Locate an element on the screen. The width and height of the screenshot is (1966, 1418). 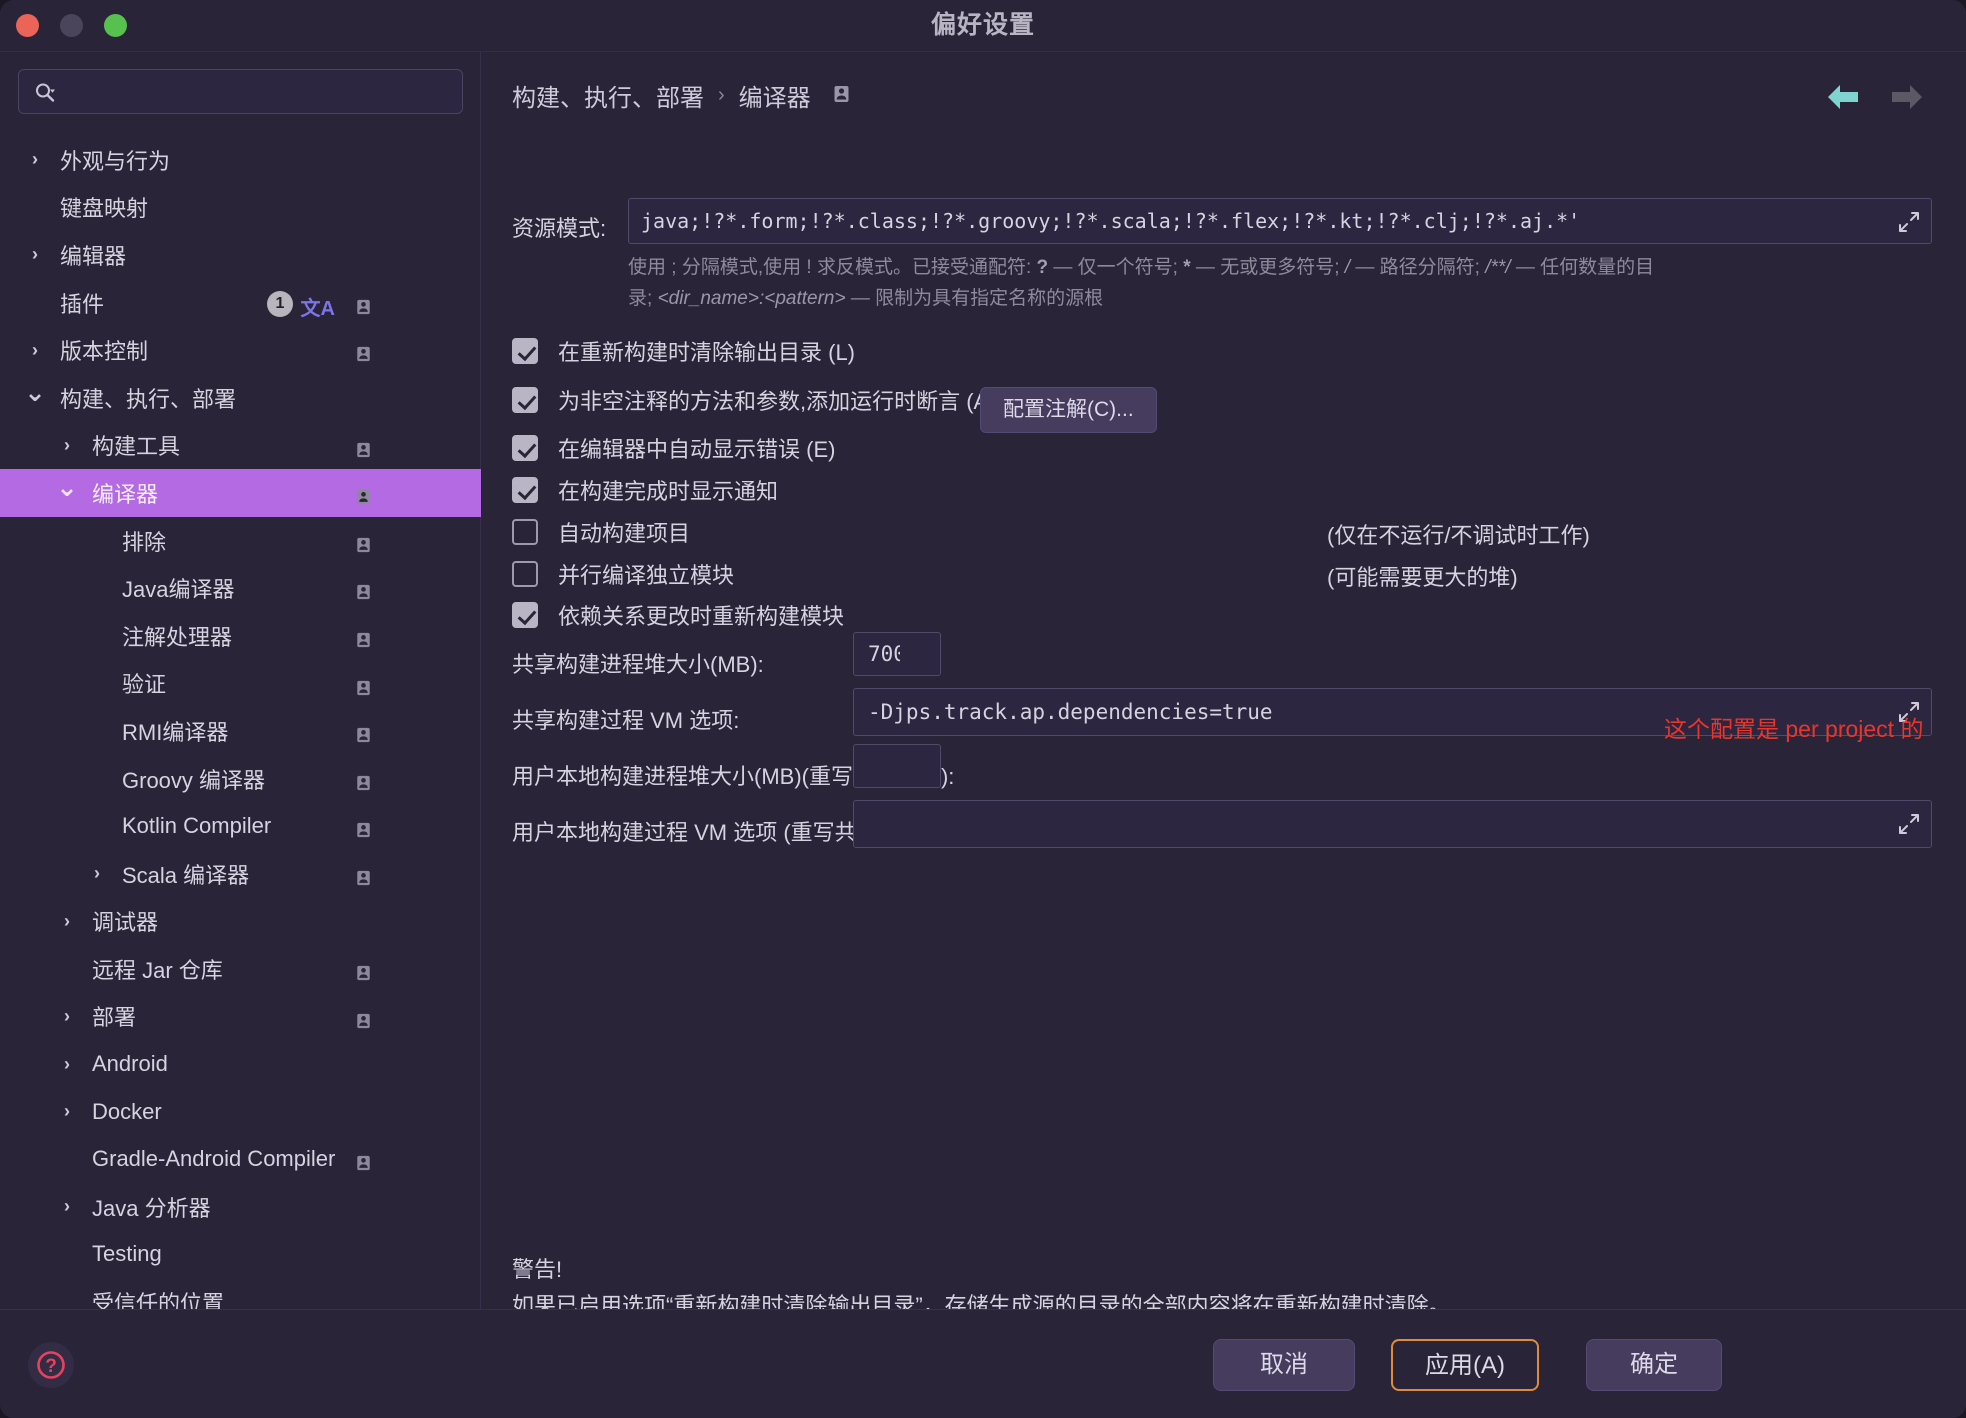
sidebar-item: › 外观与行为 is located at coordinates (240, 160).